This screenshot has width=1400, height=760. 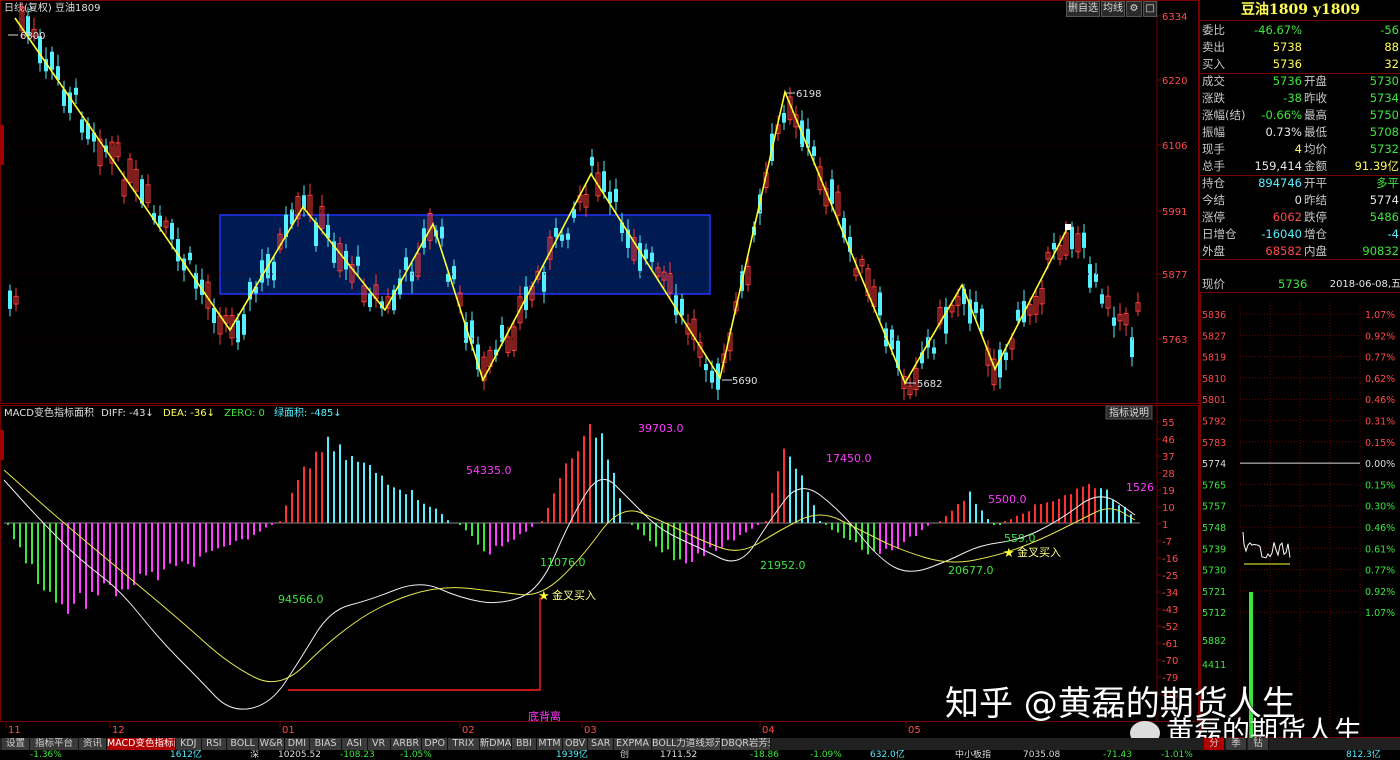 What do you see at coordinates (414, 644) in the screenshot?
I see `divergence-bracket` at bounding box center [414, 644].